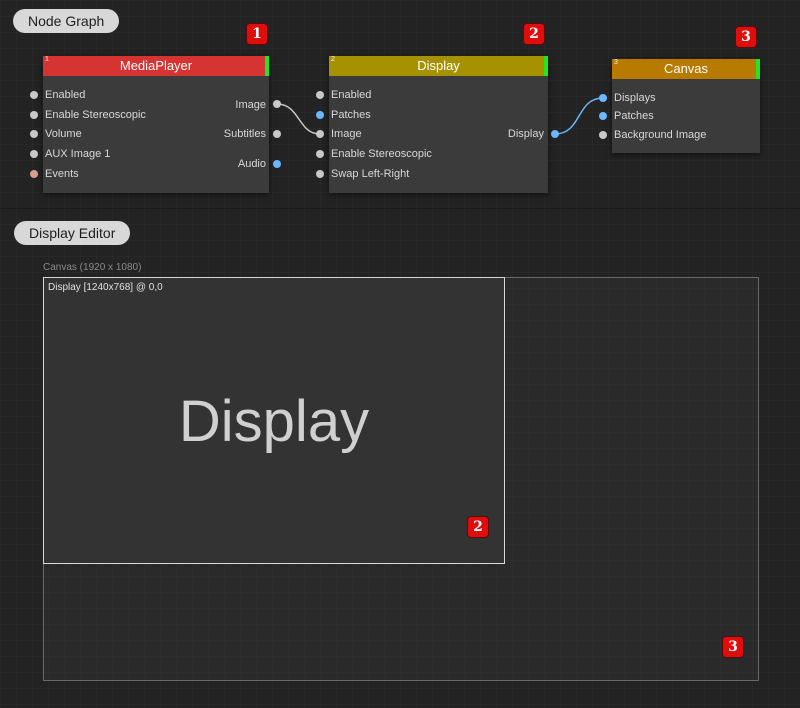  Describe the element at coordinates (635, 98) in the screenshot. I see `port-label: Displays` at that location.